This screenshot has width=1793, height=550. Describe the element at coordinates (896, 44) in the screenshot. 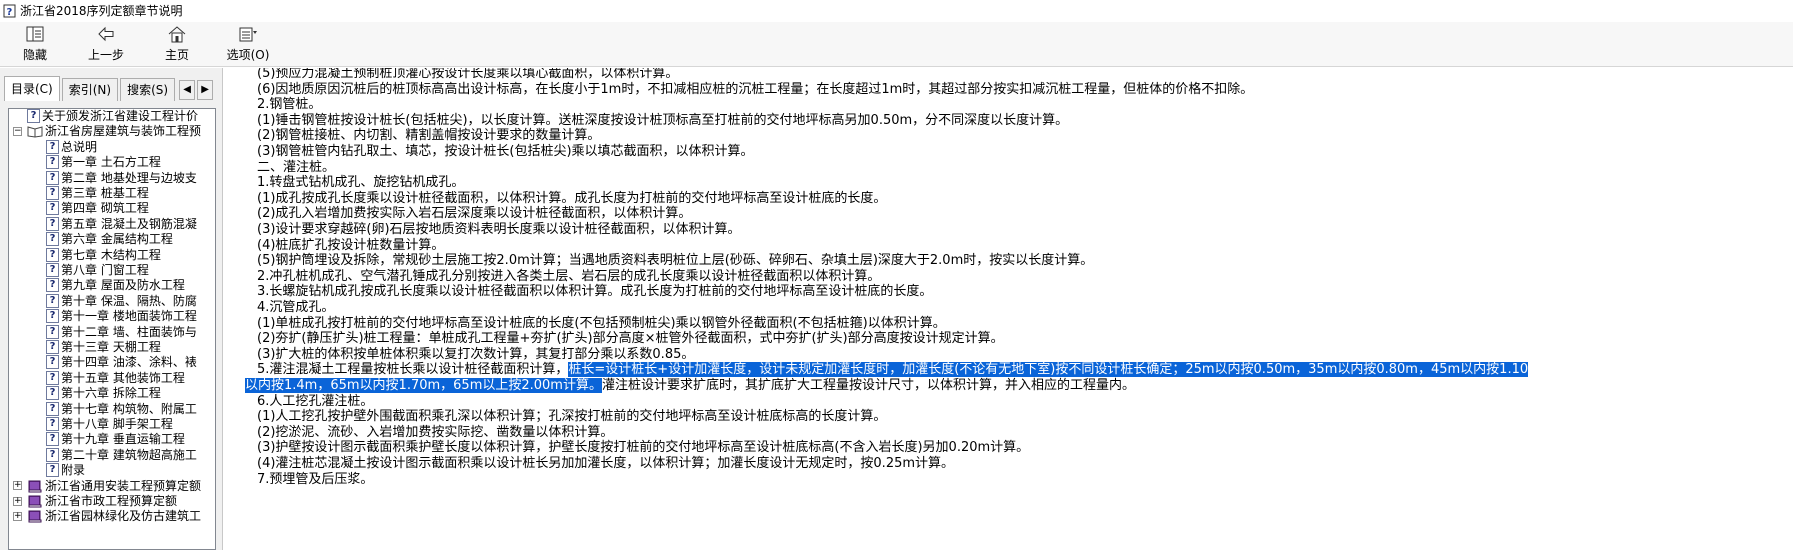

I see `toolbar: 隐藏 上一步 主页 选项(O)` at that location.